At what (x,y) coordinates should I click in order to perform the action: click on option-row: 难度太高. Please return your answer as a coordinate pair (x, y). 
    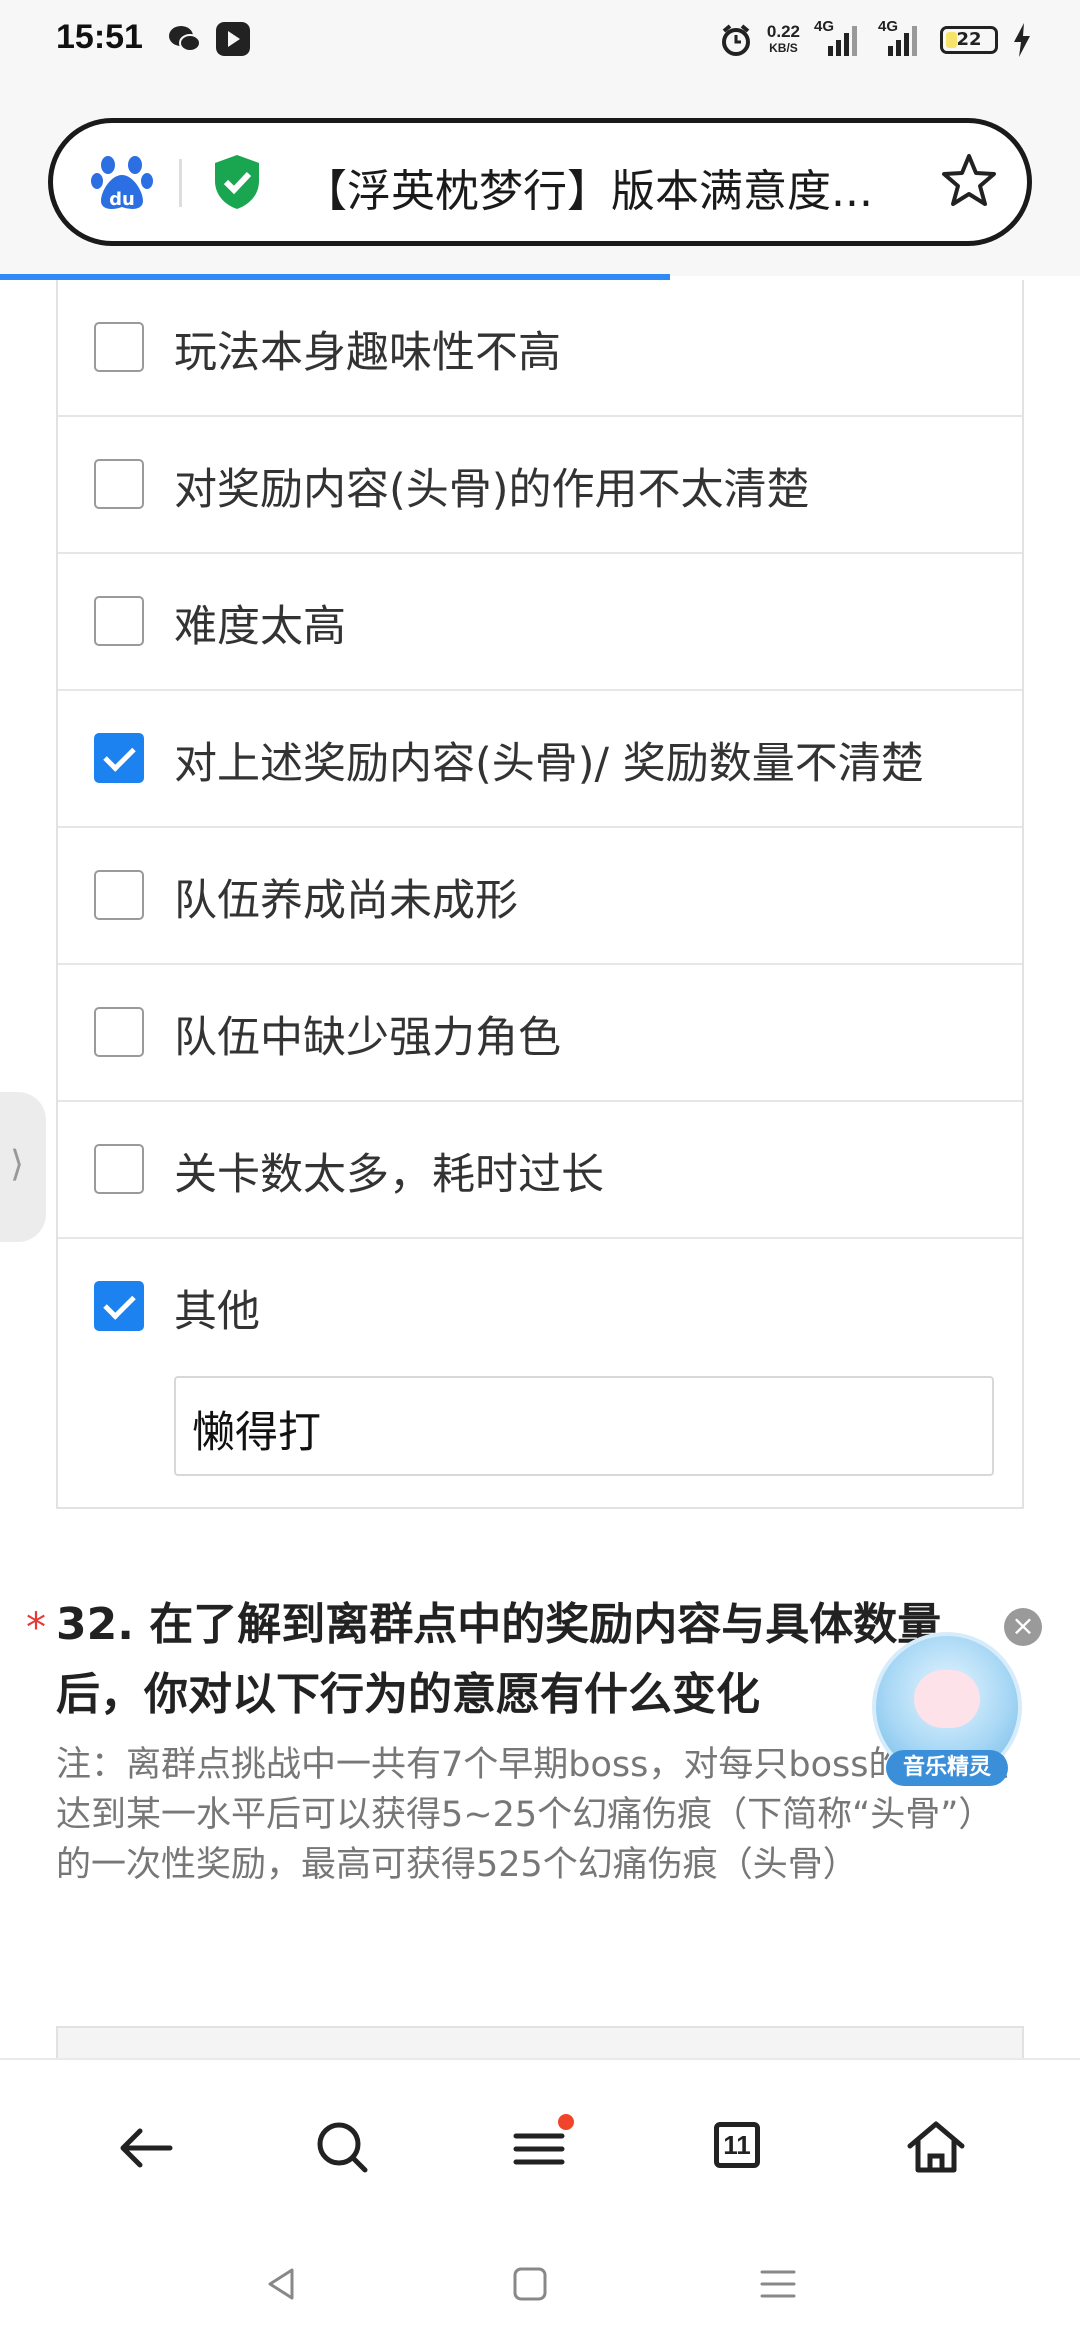
    Looking at the image, I should click on (540, 622).